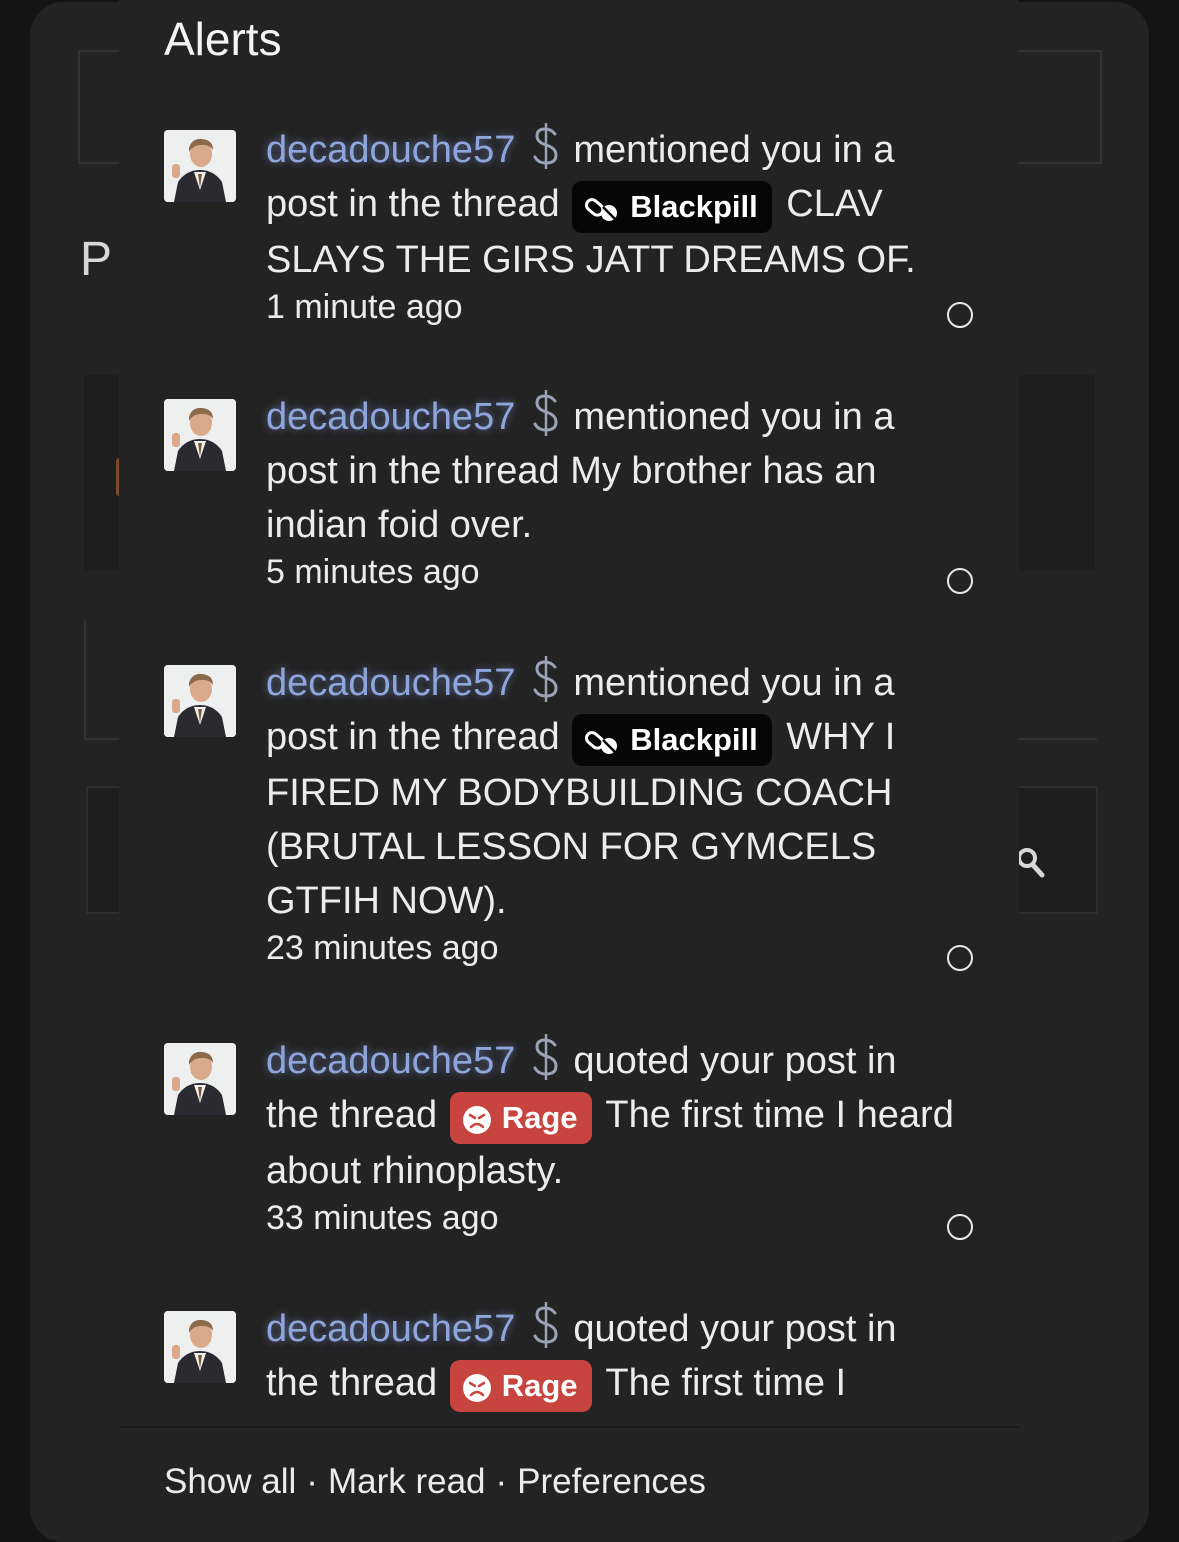 The height and width of the screenshot is (1542, 1179). What do you see at coordinates (364, 307) in the screenshot?
I see `alert-timestamp: 1 minute ago` at bounding box center [364, 307].